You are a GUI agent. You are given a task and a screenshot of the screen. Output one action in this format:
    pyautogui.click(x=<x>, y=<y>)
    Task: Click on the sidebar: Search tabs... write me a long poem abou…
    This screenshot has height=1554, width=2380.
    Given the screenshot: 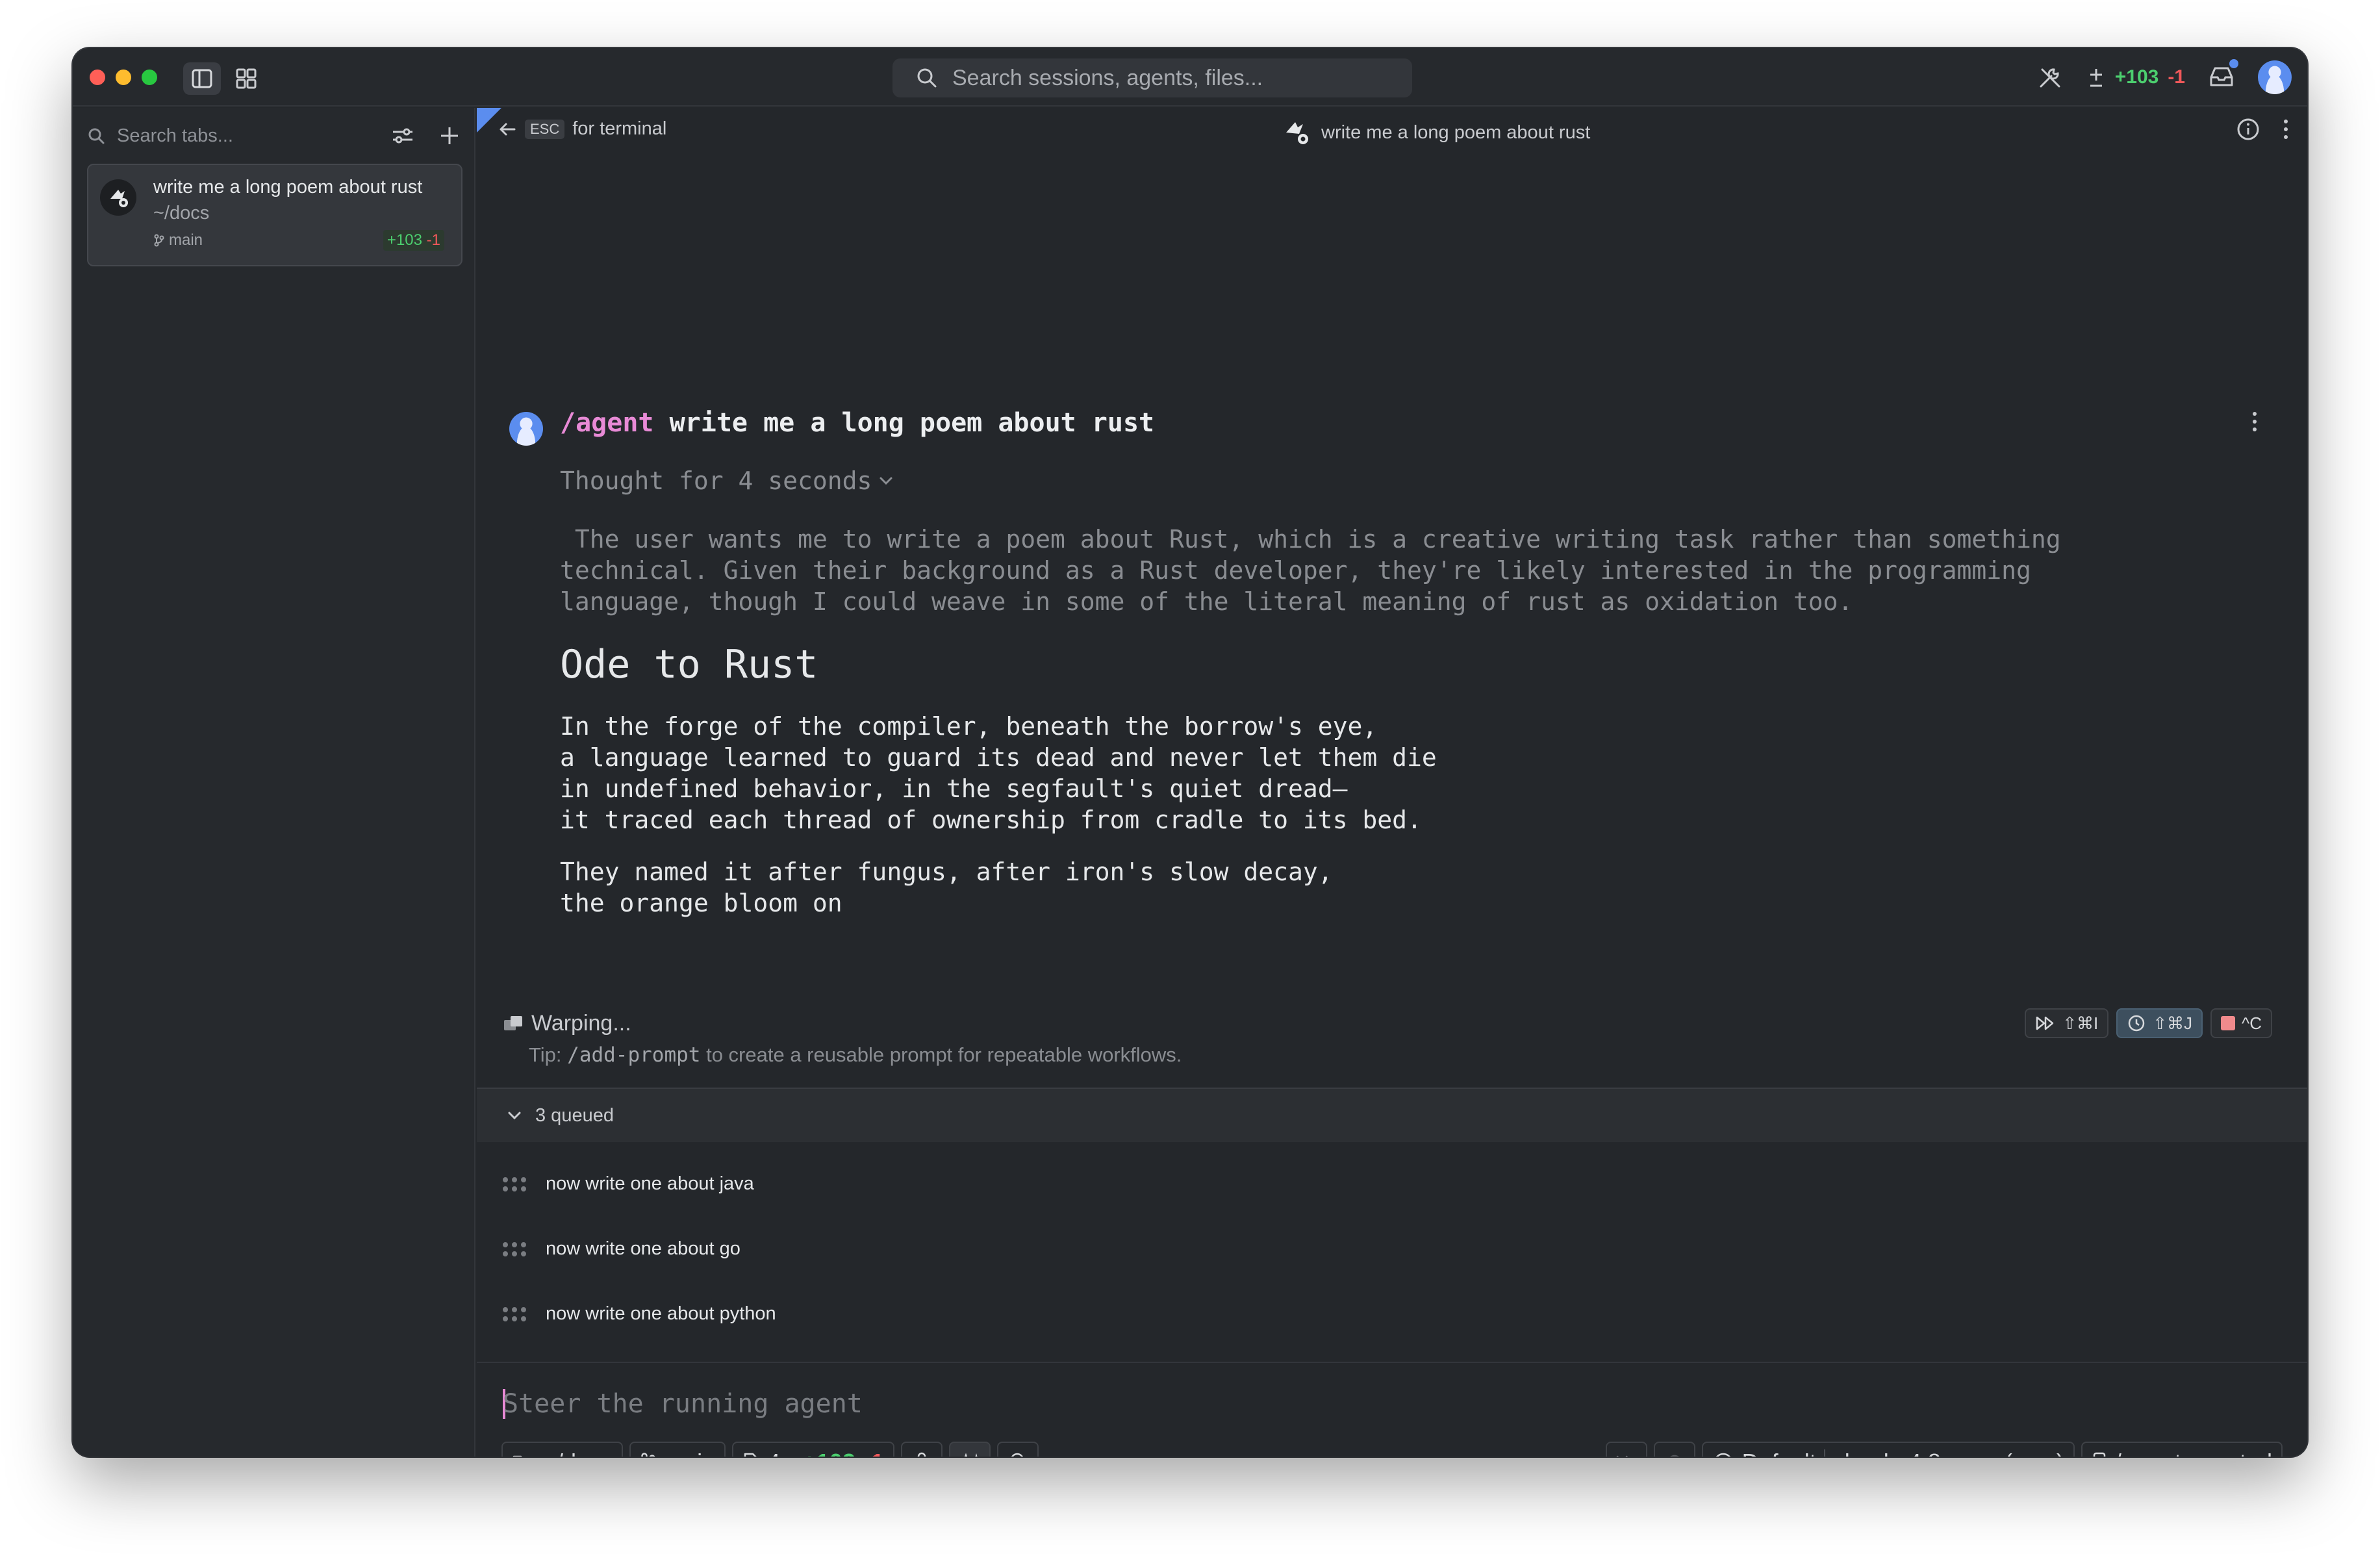 What is the action you would take?
    pyautogui.click(x=274, y=782)
    